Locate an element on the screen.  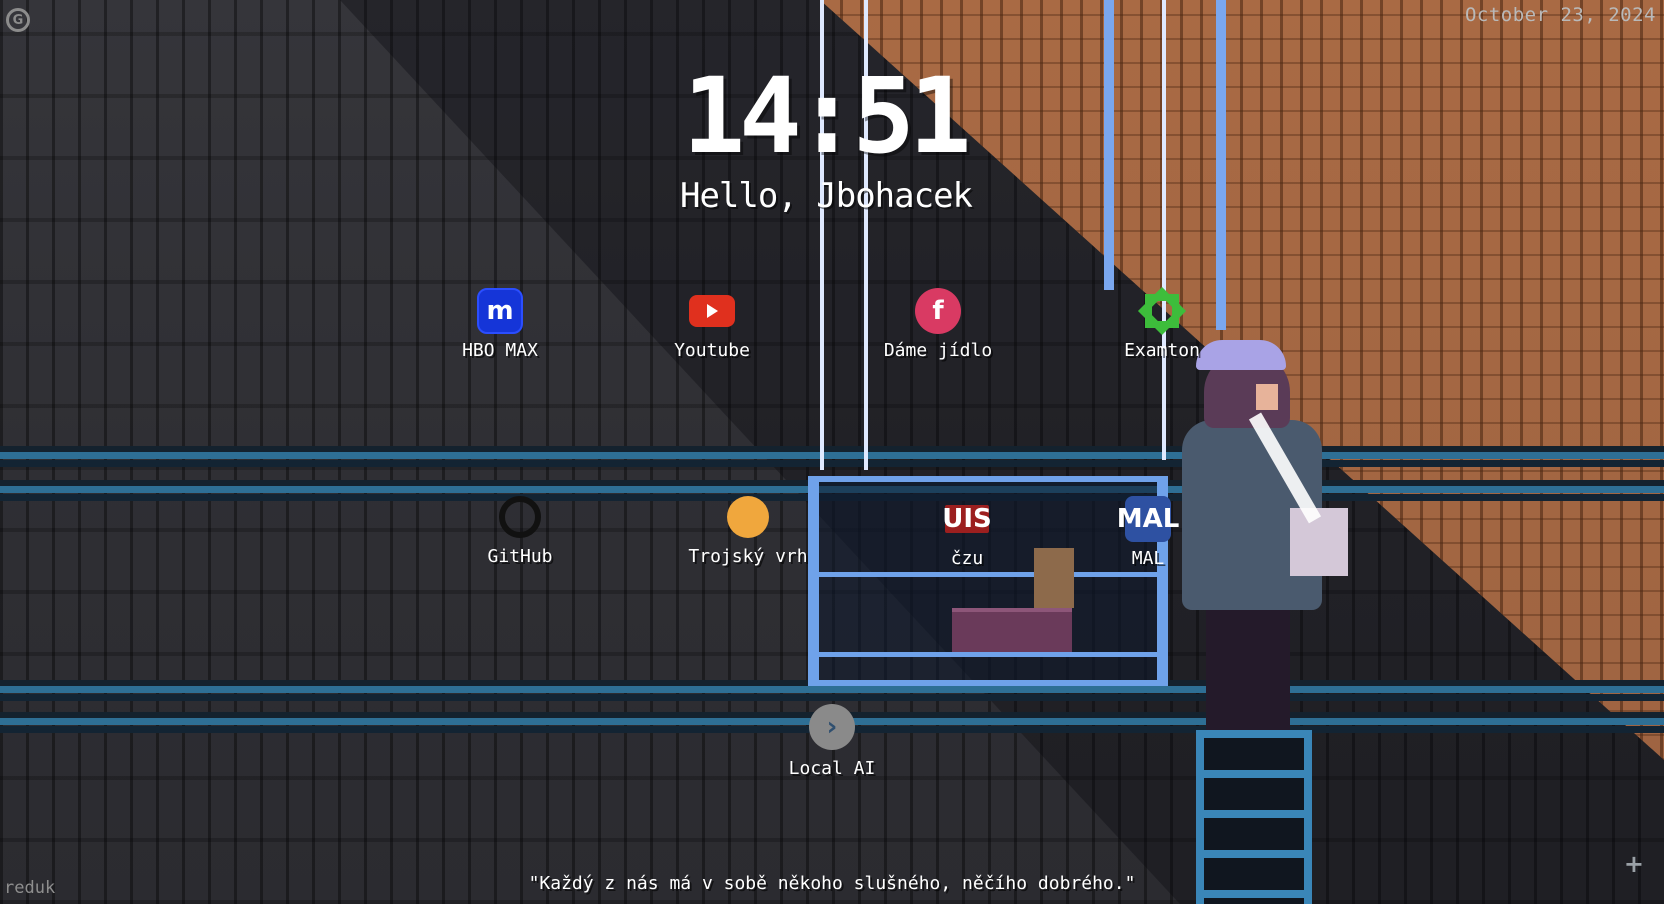
shortcut-examton: Examton is located at coordinates (1162, 324).